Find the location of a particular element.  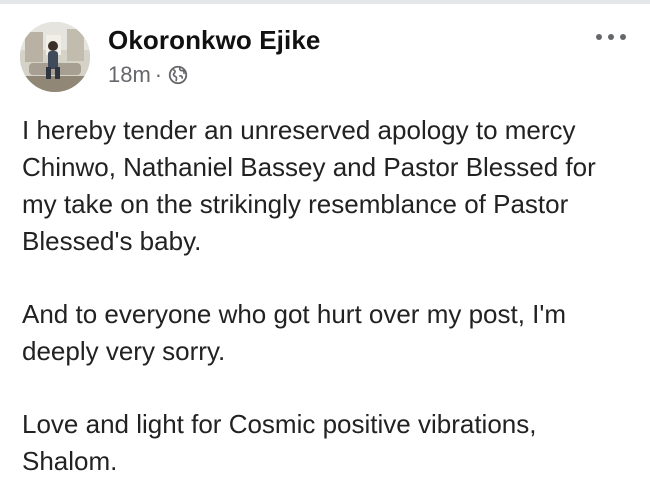

author-avatar is located at coordinates (55, 57).